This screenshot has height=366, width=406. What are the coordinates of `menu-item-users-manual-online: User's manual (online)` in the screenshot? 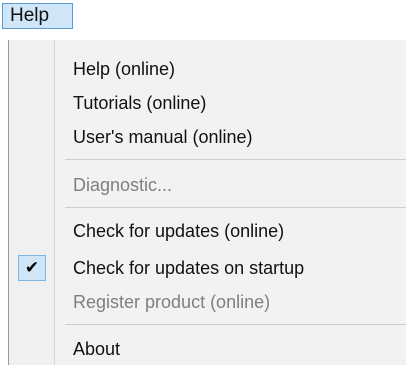 It's located at (207, 137).